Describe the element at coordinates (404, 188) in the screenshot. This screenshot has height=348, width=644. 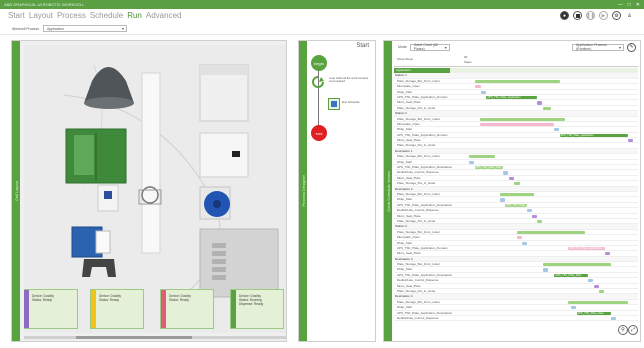
I see `gantt-row-label: Destination 2` at that location.